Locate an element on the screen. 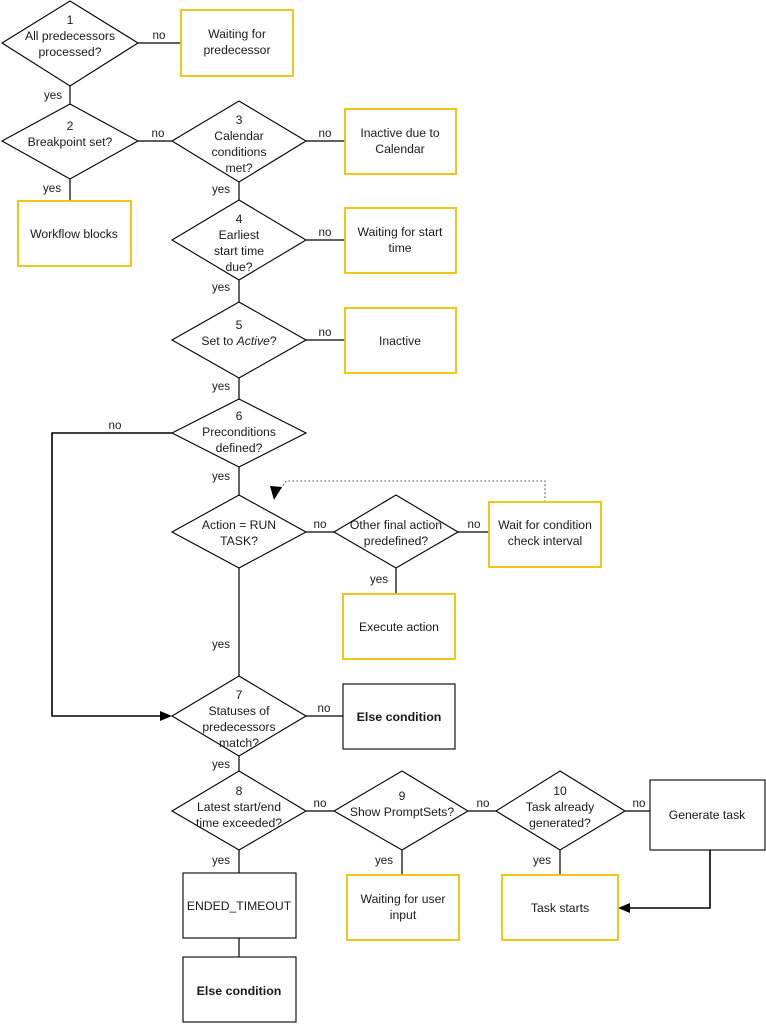  set-to-suffix: ? is located at coordinates (273, 341).